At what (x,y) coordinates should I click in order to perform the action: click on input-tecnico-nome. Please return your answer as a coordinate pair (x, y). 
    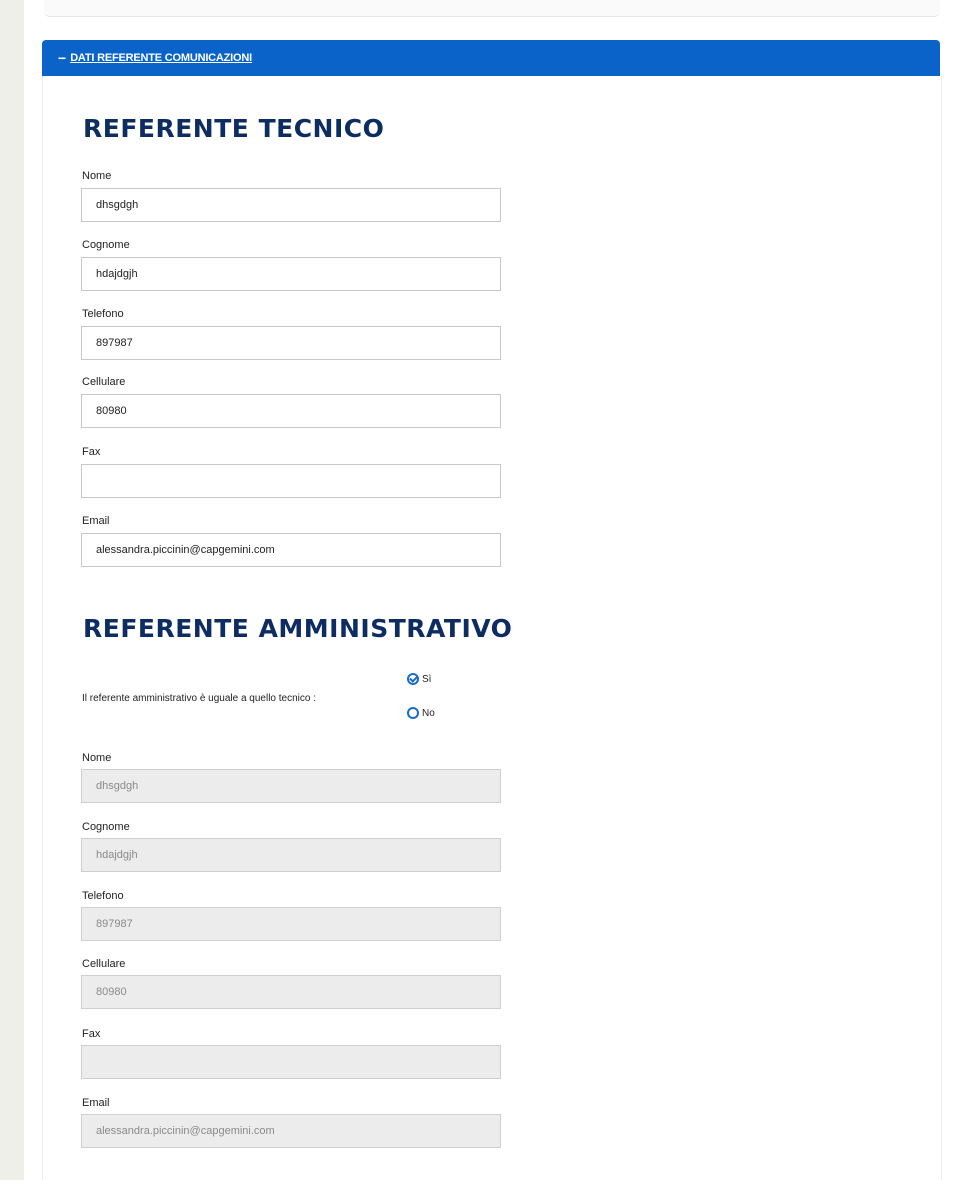
    Looking at the image, I should click on (291, 205).